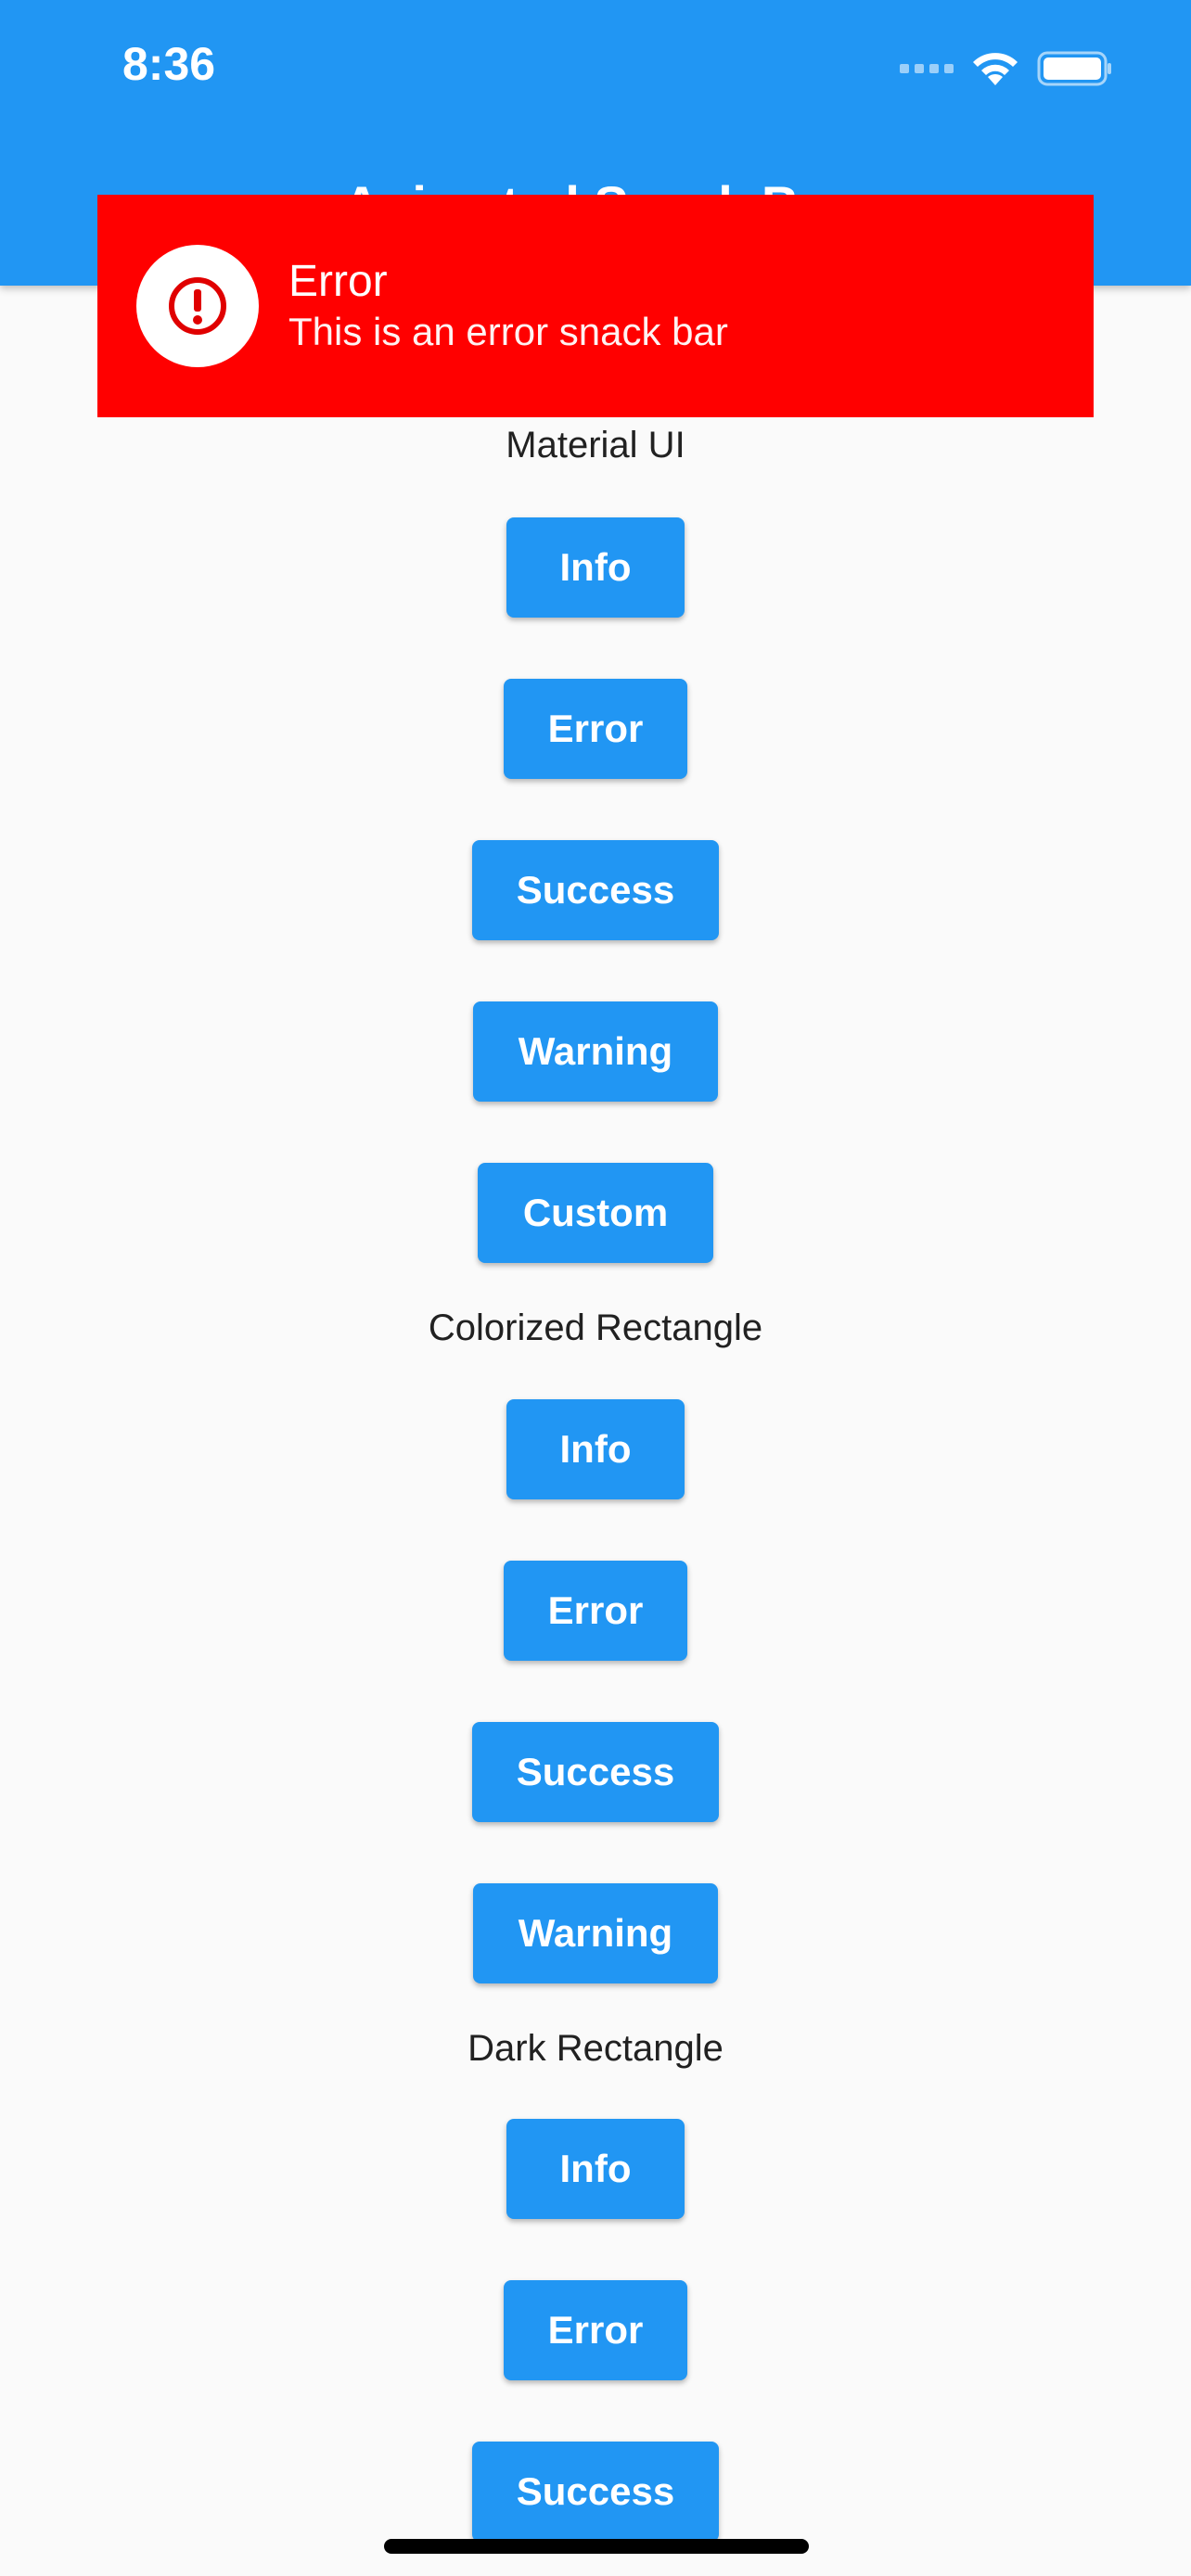 The image size is (1191, 2576). I want to click on status-icons, so click(1007, 68).